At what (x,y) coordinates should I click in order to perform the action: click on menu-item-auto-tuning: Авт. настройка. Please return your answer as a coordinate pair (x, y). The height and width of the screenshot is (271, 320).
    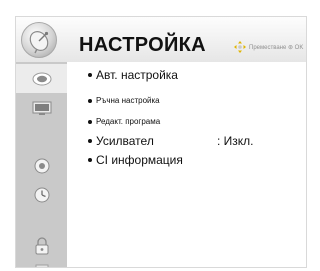
    Looking at the image, I should click on (133, 75).